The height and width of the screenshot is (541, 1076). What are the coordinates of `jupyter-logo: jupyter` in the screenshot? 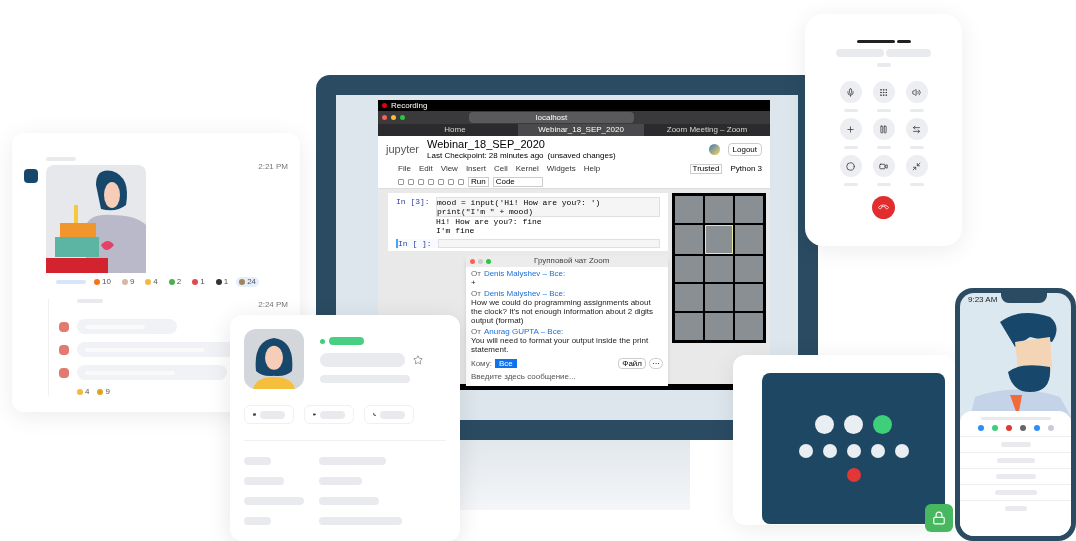 It's located at (403, 149).